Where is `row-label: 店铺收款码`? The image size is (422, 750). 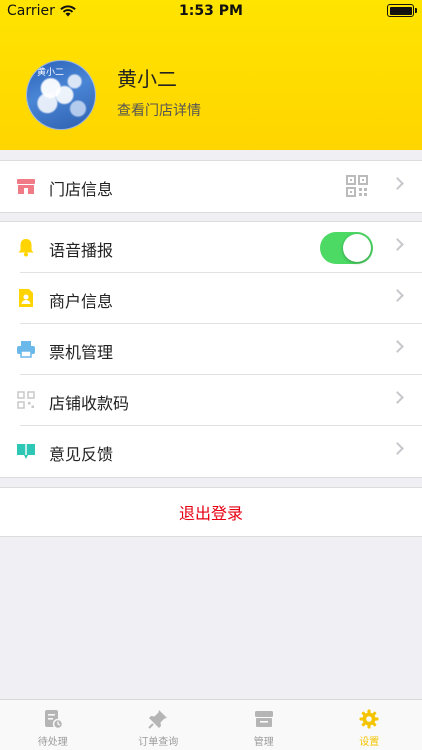 row-label: 店铺收款码 is located at coordinates (89, 403).